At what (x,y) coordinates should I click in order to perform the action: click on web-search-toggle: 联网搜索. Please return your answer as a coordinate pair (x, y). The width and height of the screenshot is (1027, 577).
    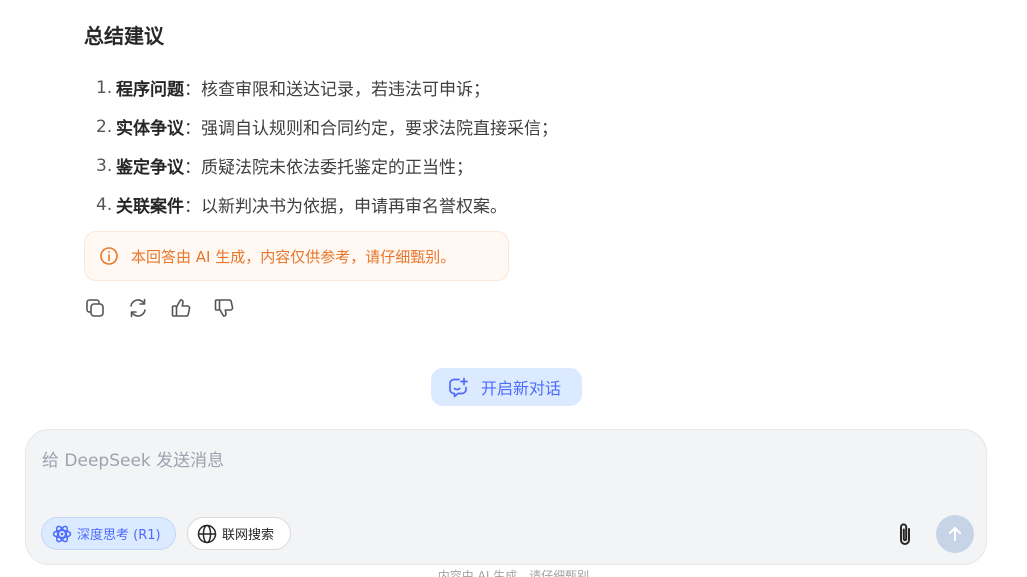
    Looking at the image, I should click on (239, 533).